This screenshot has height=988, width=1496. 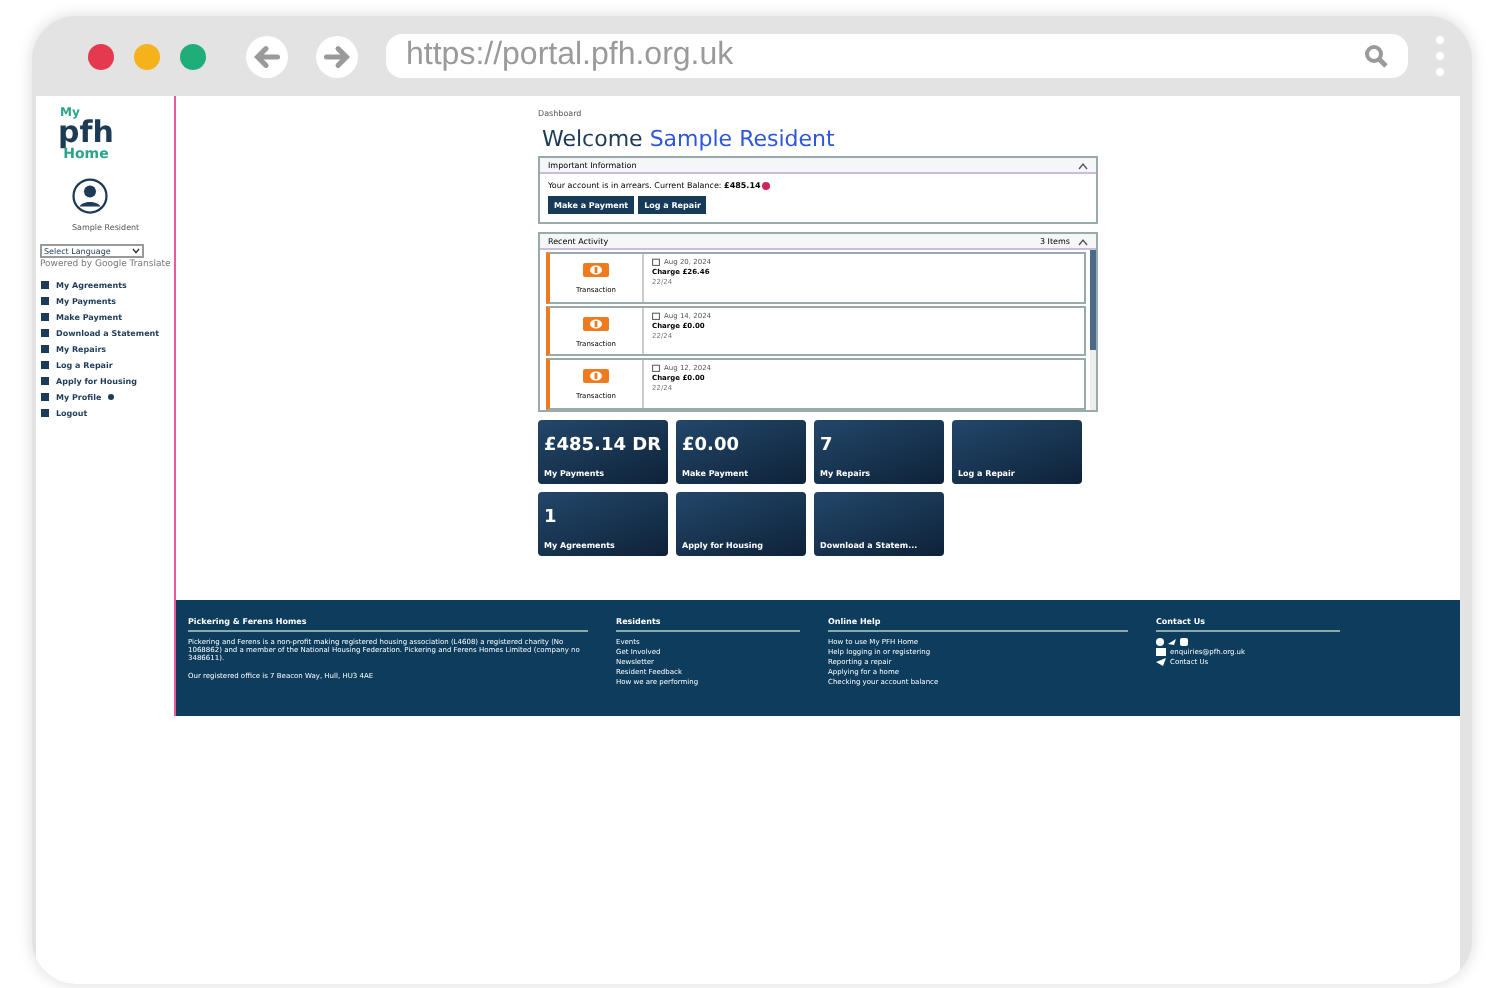 What do you see at coordinates (711, 448) in the screenshot?
I see `tile-value: £0.00` at bounding box center [711, 448].